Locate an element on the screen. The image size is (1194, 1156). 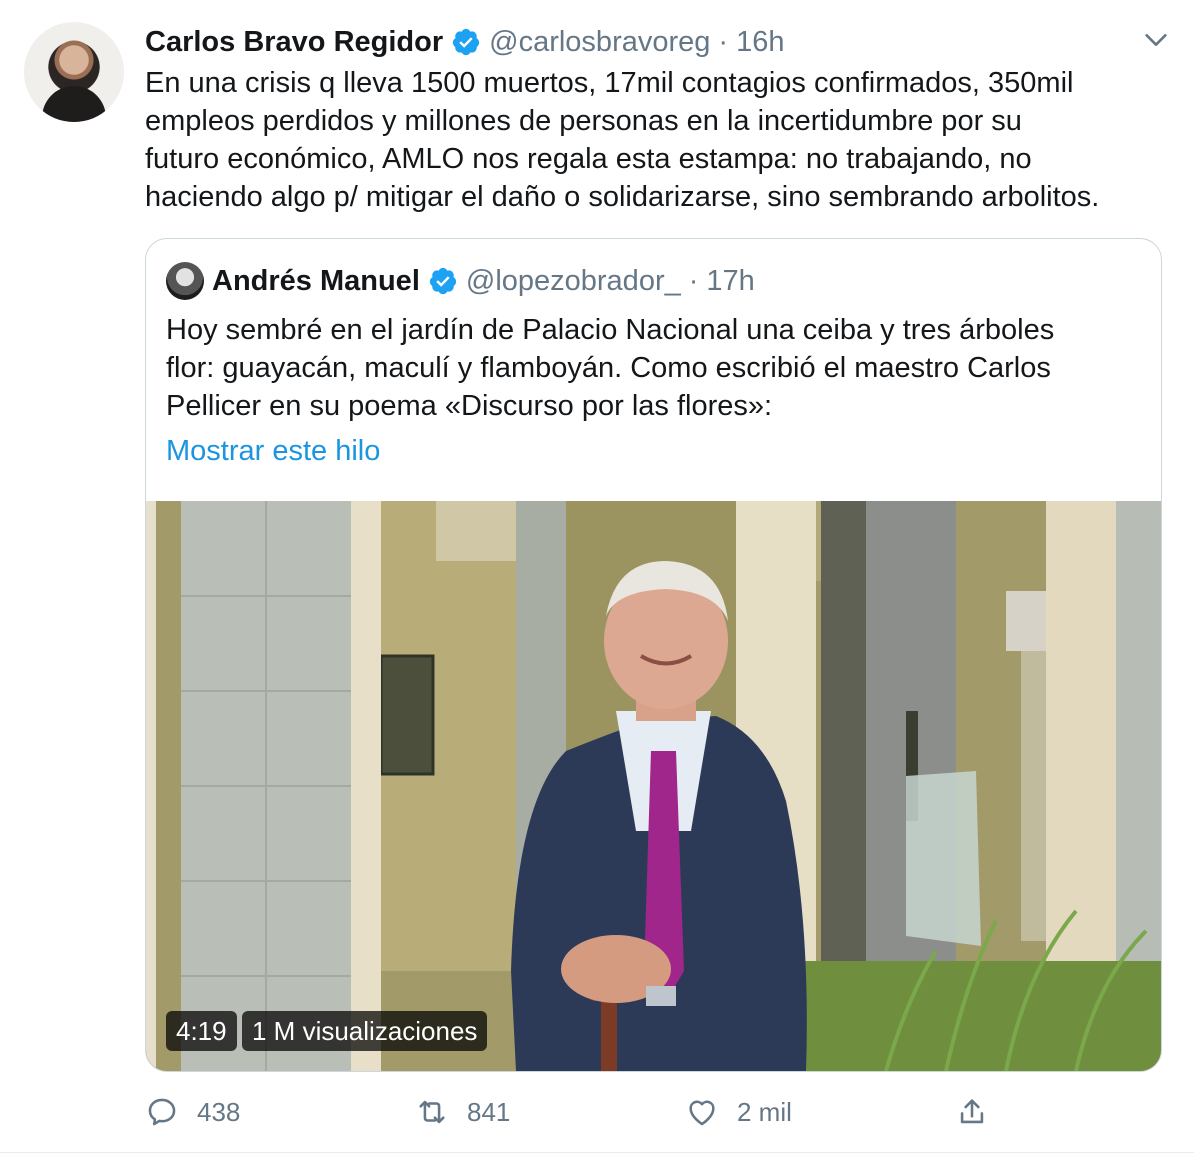
quote-time: 17h is located at coordinates (730, 280).